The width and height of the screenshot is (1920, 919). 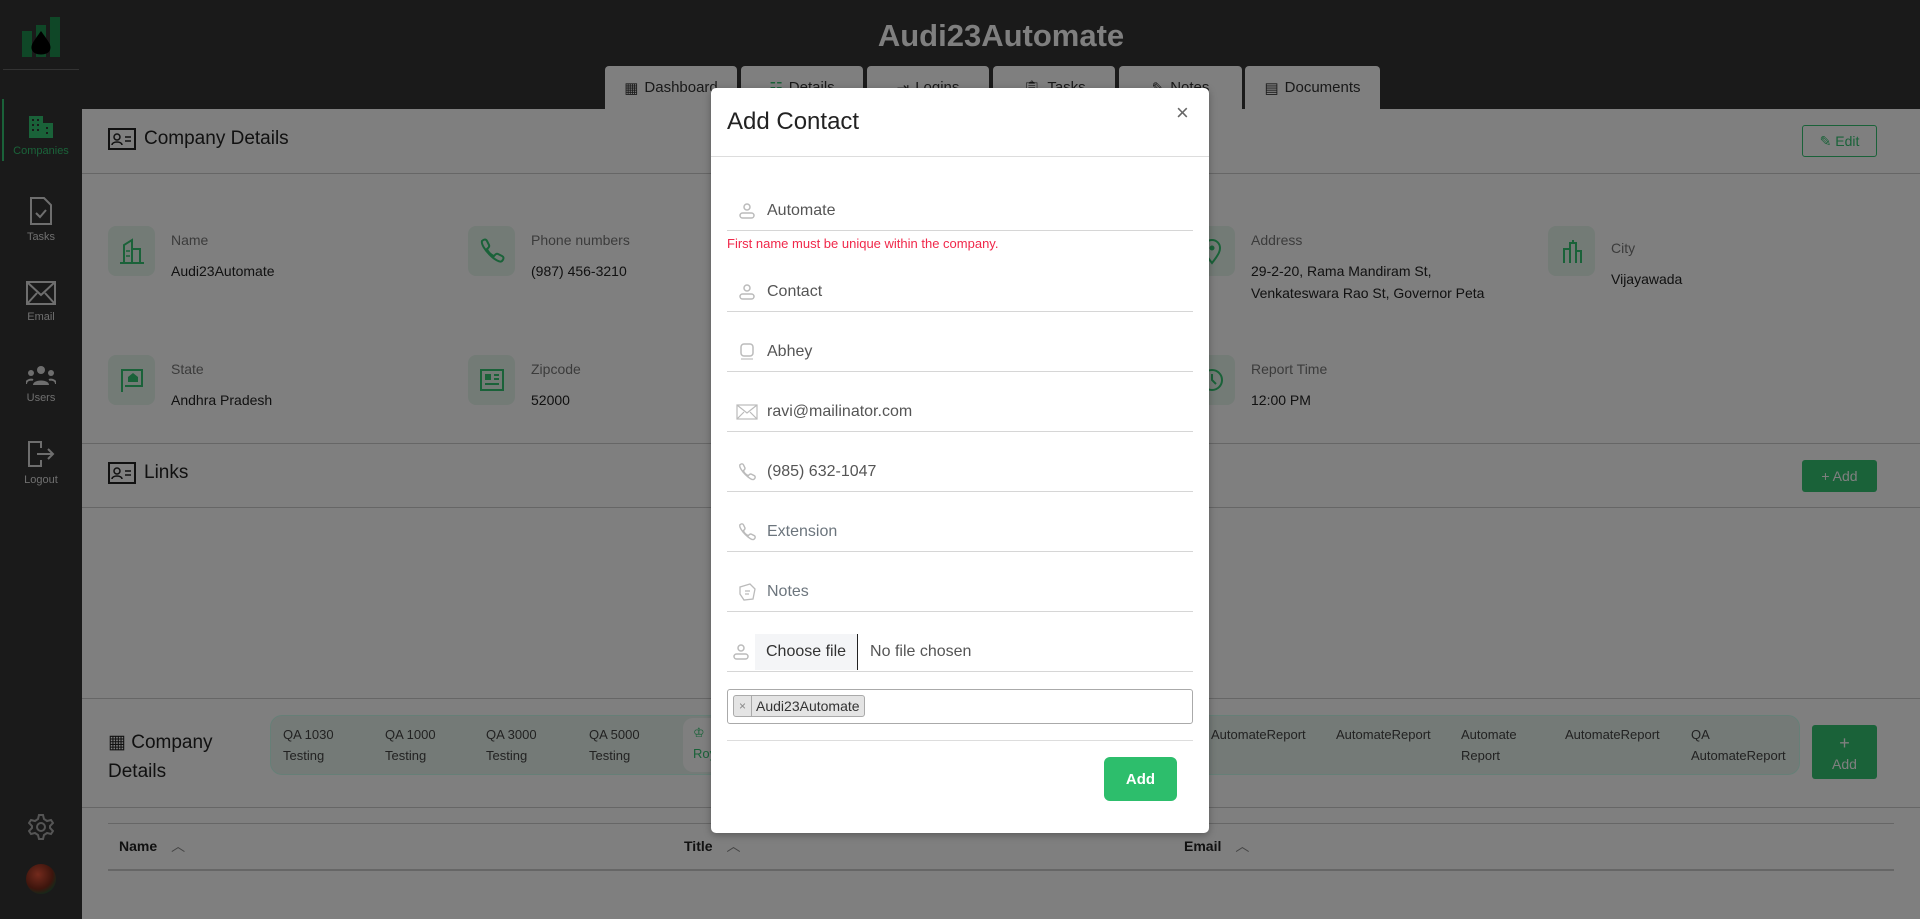 What do you see at coordinates (960, 740) in the screenshot?
I see `modal-footer-divider` at bounding box center [960, 740].